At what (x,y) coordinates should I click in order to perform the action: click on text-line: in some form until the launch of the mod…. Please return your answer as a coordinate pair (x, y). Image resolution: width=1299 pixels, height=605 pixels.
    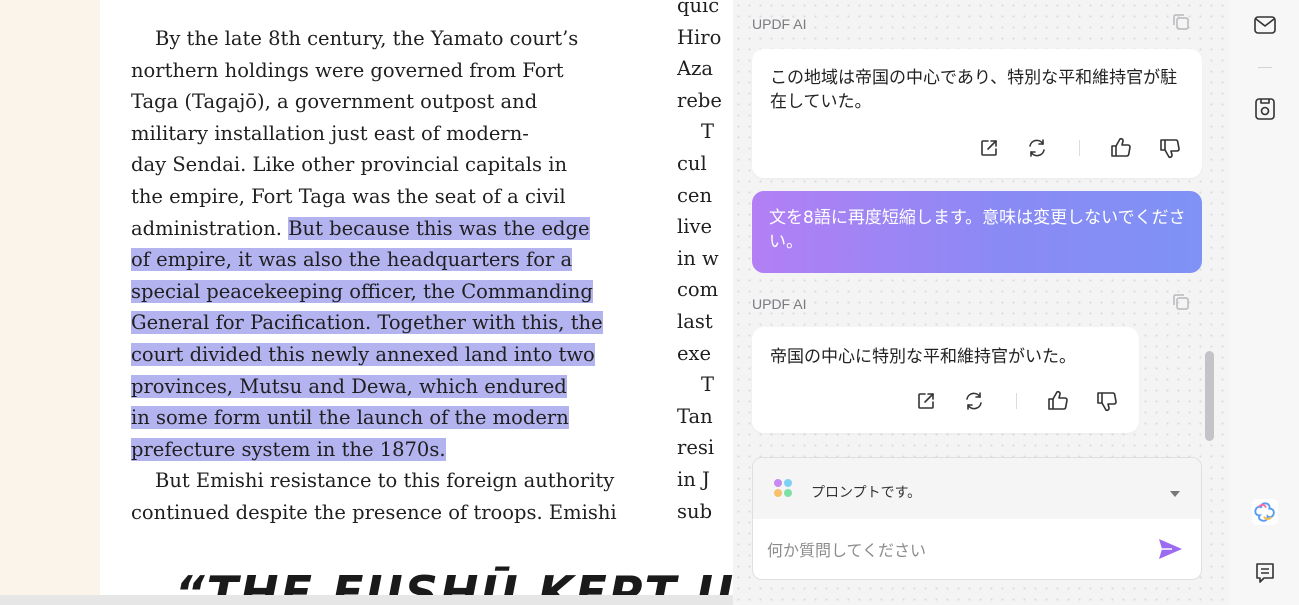
    Looking at the image, I should click on (391, 418).